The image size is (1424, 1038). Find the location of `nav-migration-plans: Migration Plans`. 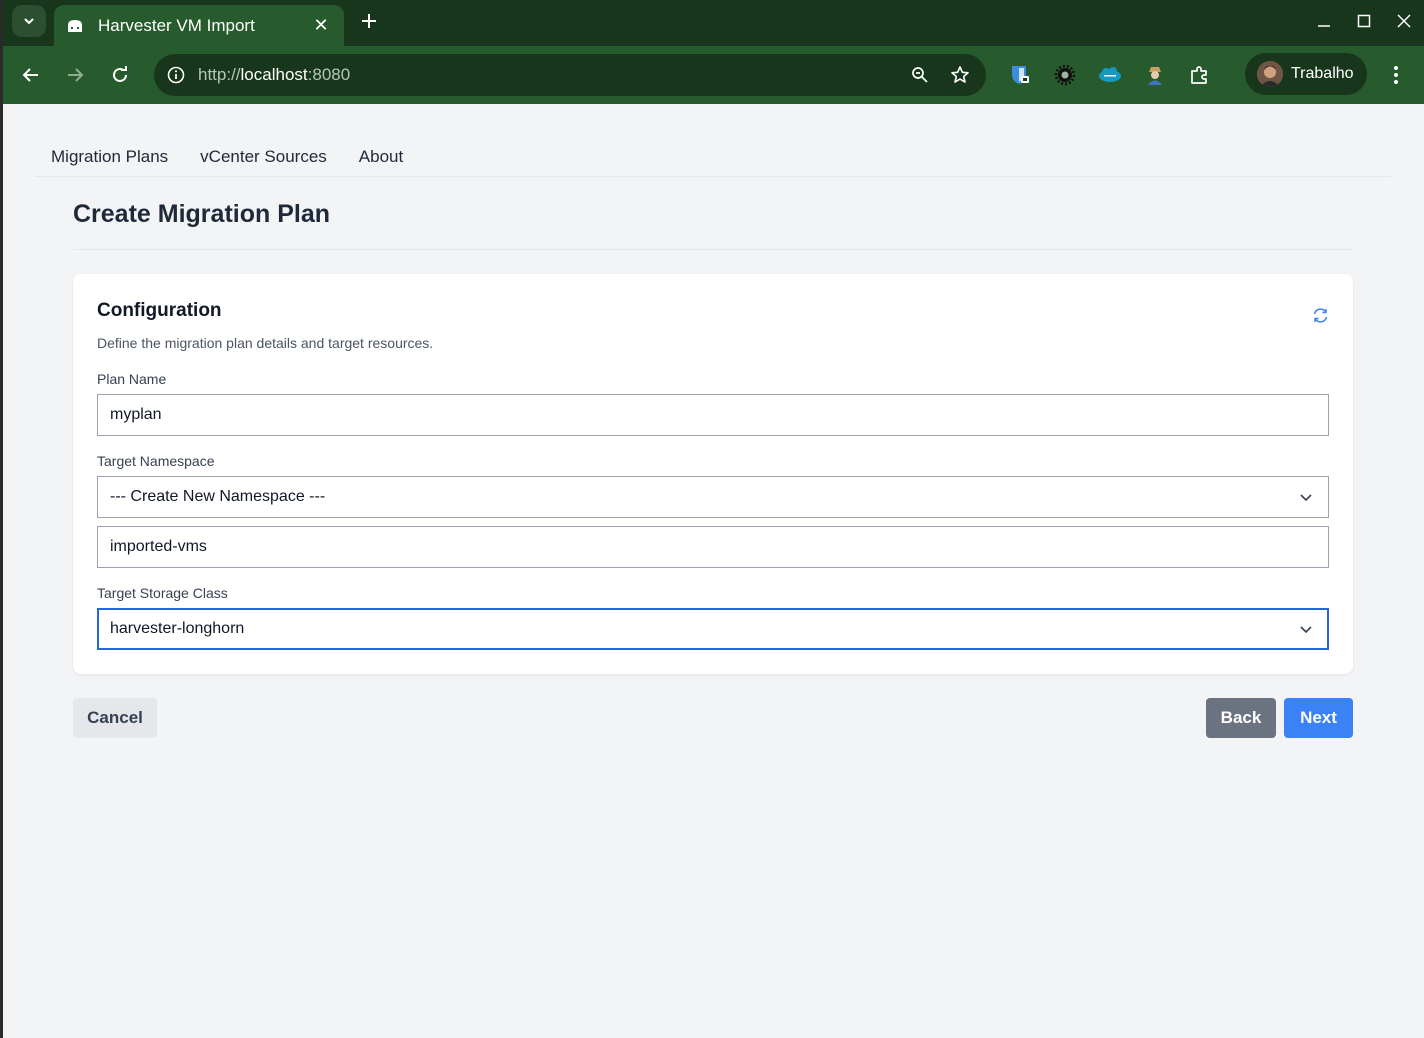

nav-migration-plans: Migration Plans is located at coordinates (109, 156).